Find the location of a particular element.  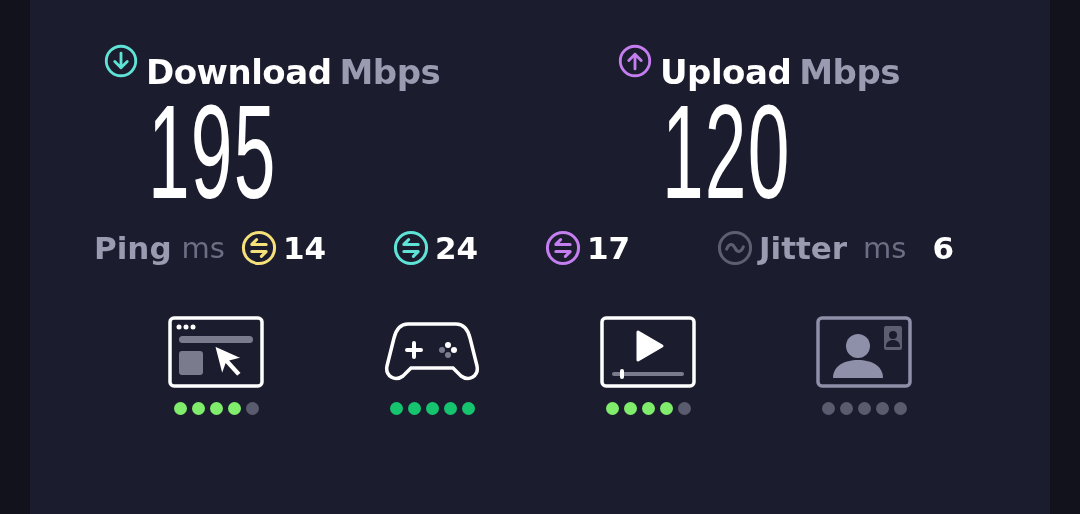

ping-value: 14 is located at coordinates (304, 248).